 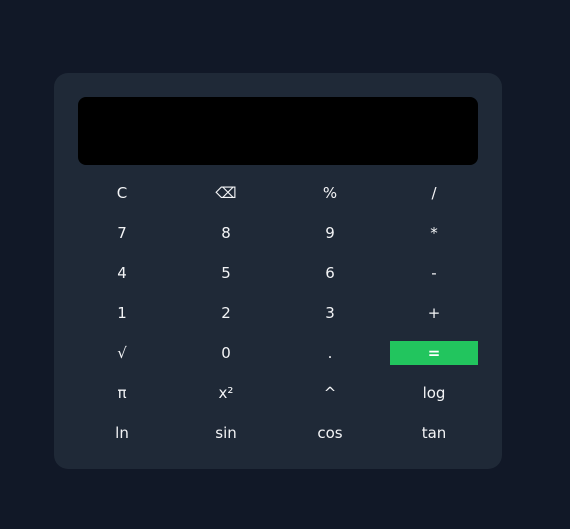 What do you see at coordinates (434, 433) in the screenshot?
I see `tan-button: tan` at bounding box center [434, 433].